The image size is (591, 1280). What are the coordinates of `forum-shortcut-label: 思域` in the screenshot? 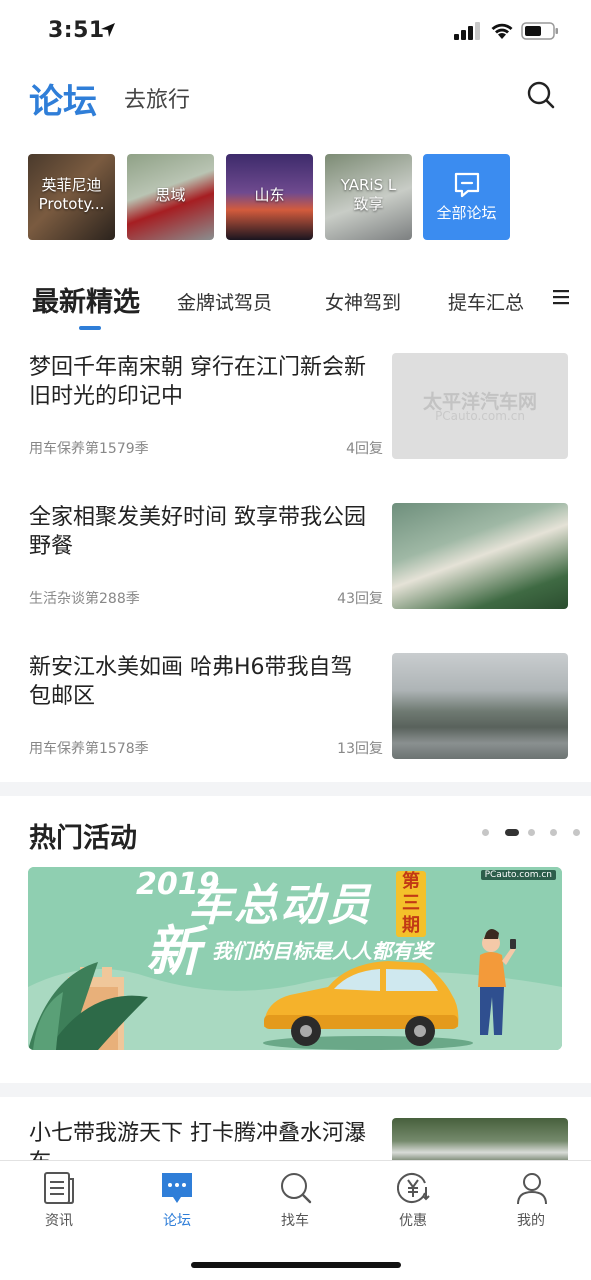 It's located at (170, 195).